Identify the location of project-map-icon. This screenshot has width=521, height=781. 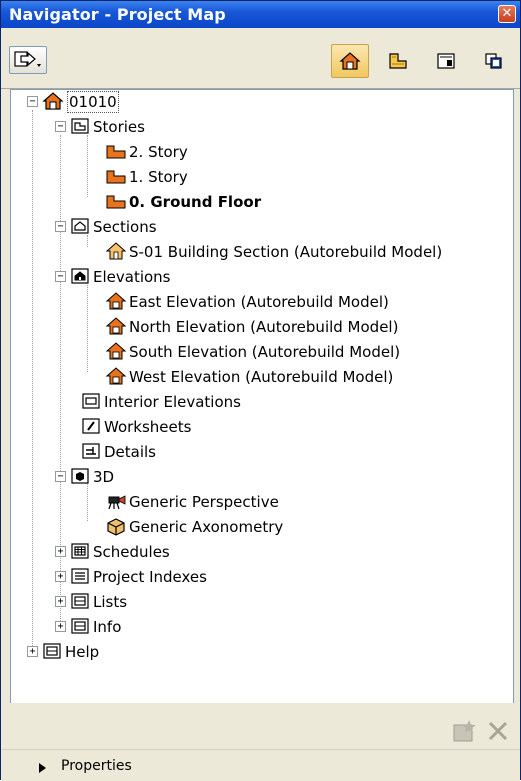
(350, 61).